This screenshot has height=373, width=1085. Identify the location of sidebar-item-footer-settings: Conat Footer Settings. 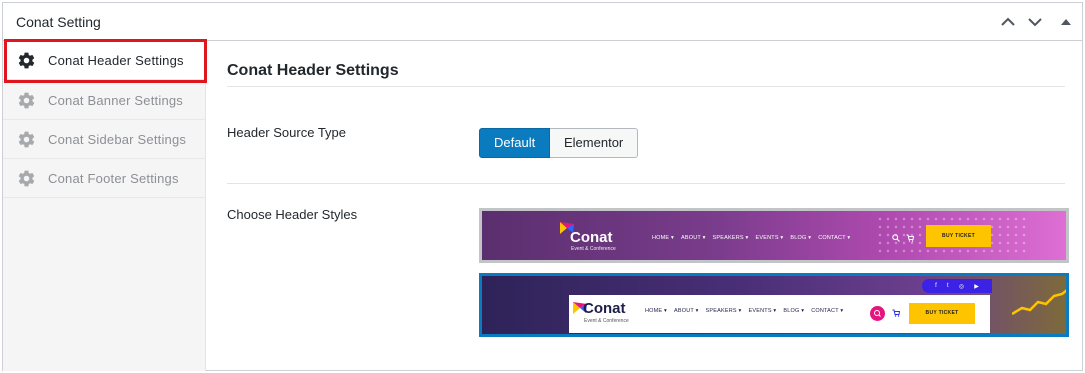
(104, 178).